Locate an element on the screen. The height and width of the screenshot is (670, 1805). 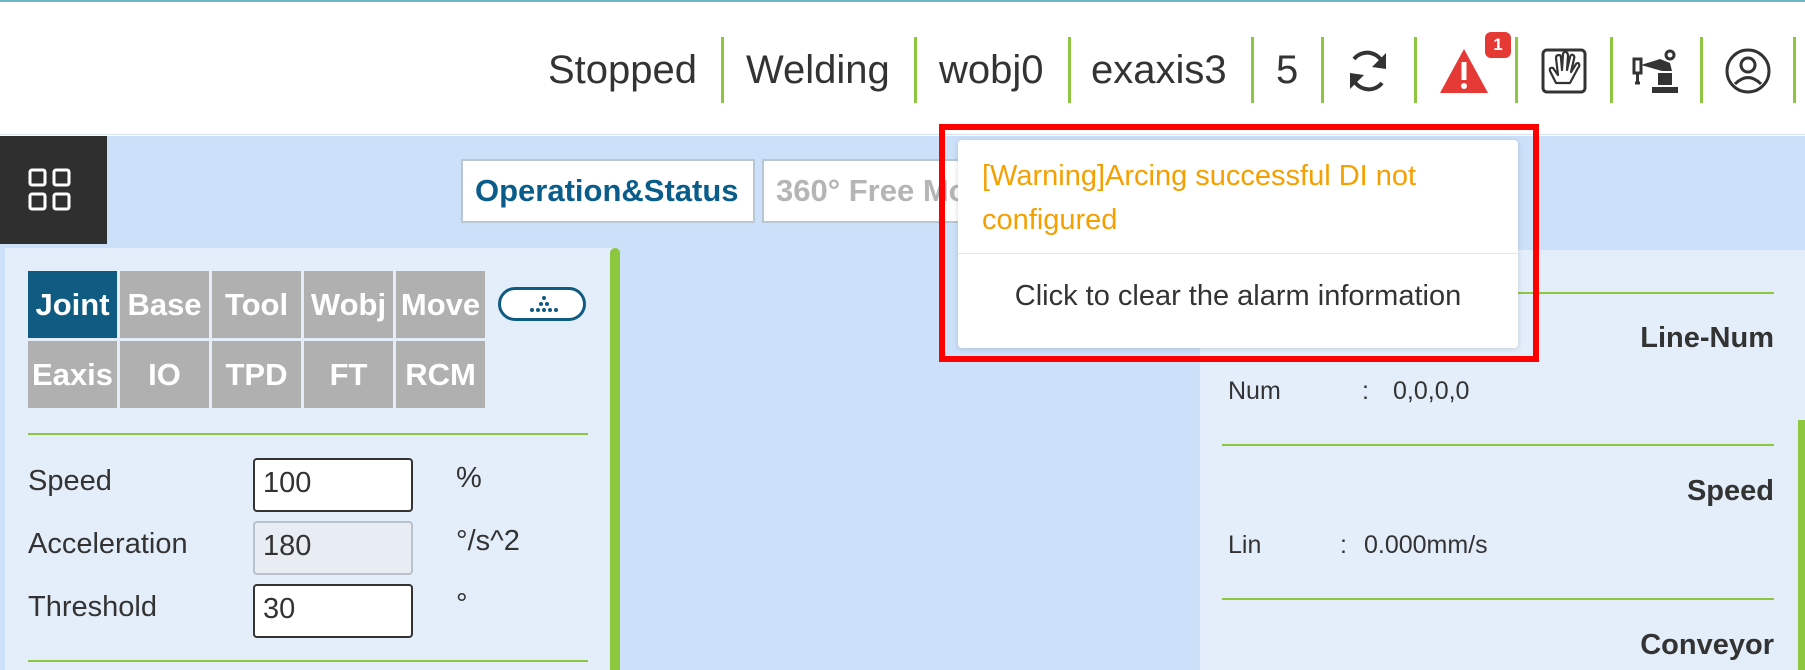
jog-move-button: Move is located at coordinates (440, 304).